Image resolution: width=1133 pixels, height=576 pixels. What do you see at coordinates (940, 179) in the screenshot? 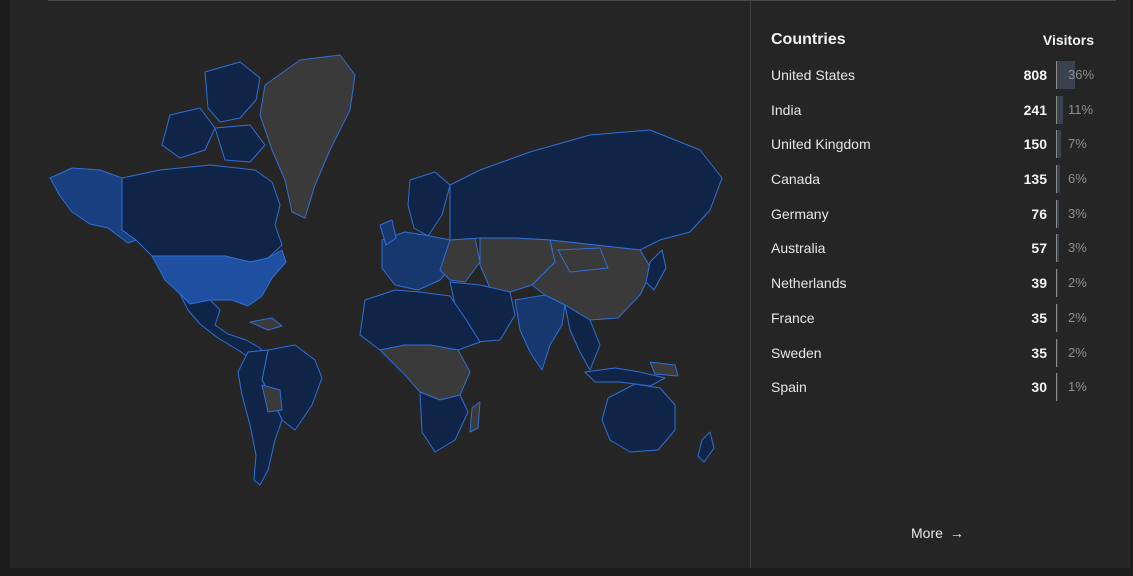
I see `table-row: Canada 135 6%` at bounding box center [940, 179].